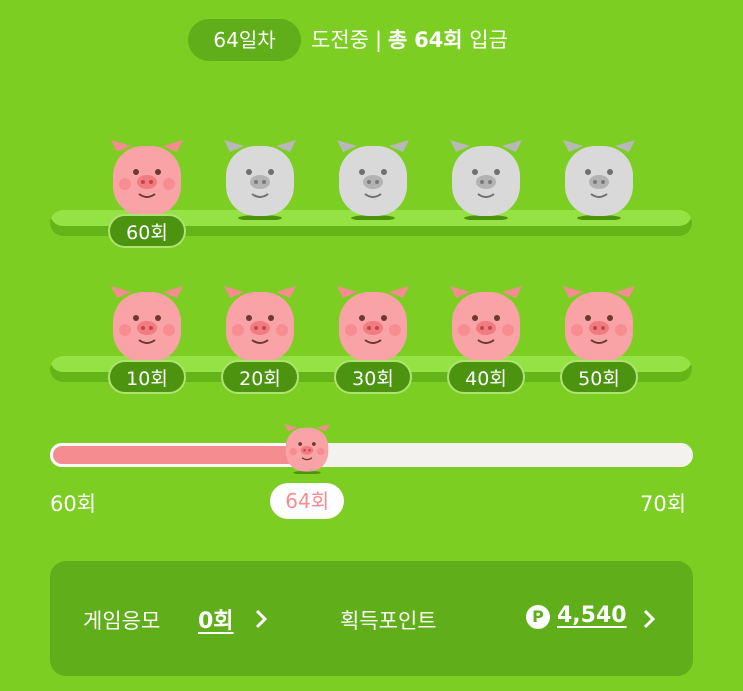  What do you see at coordinates (388, 621) in the screenshot?
I see `earned-points-label: 획득포인트` at bounding box center [388, 621].